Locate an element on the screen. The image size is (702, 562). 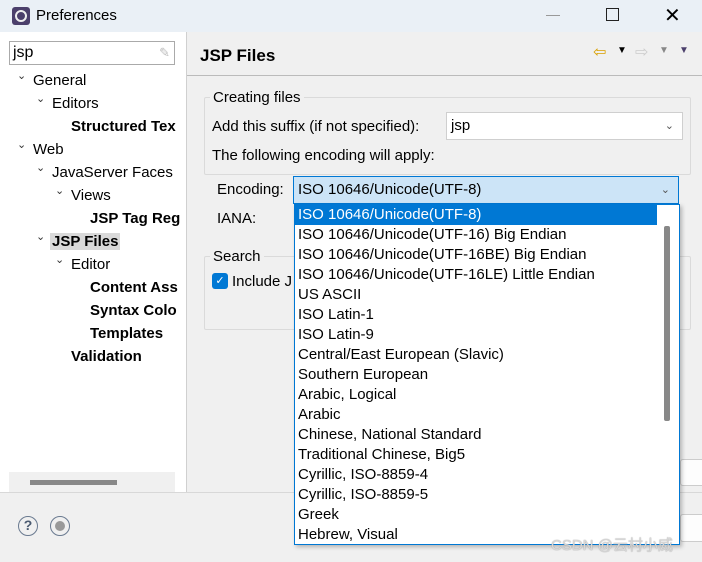
title-bar: Preferences ✕ is located at coordinates (351, 16).